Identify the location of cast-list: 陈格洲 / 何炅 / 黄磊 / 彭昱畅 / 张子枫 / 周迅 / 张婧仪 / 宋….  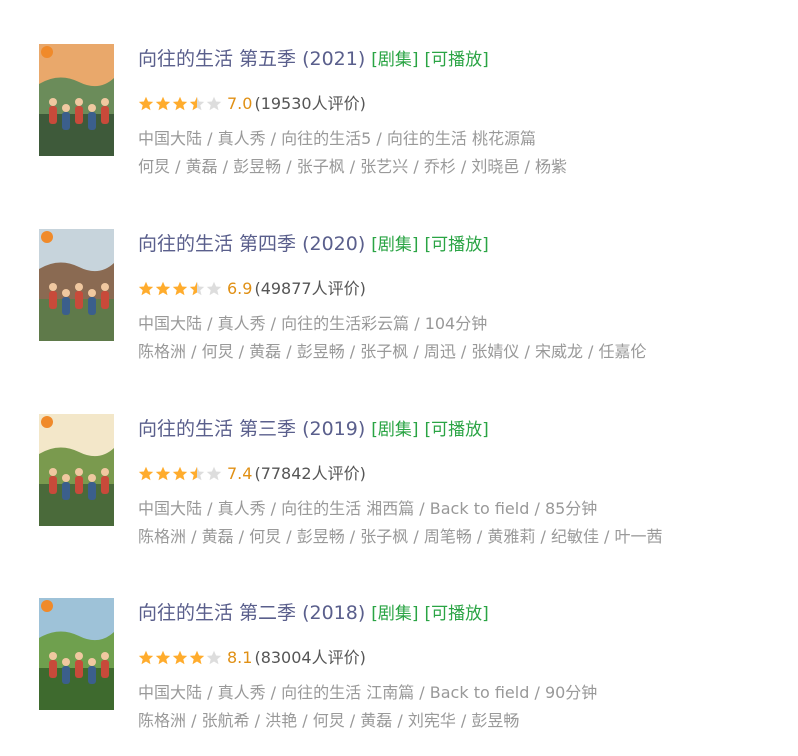
(392, 351).